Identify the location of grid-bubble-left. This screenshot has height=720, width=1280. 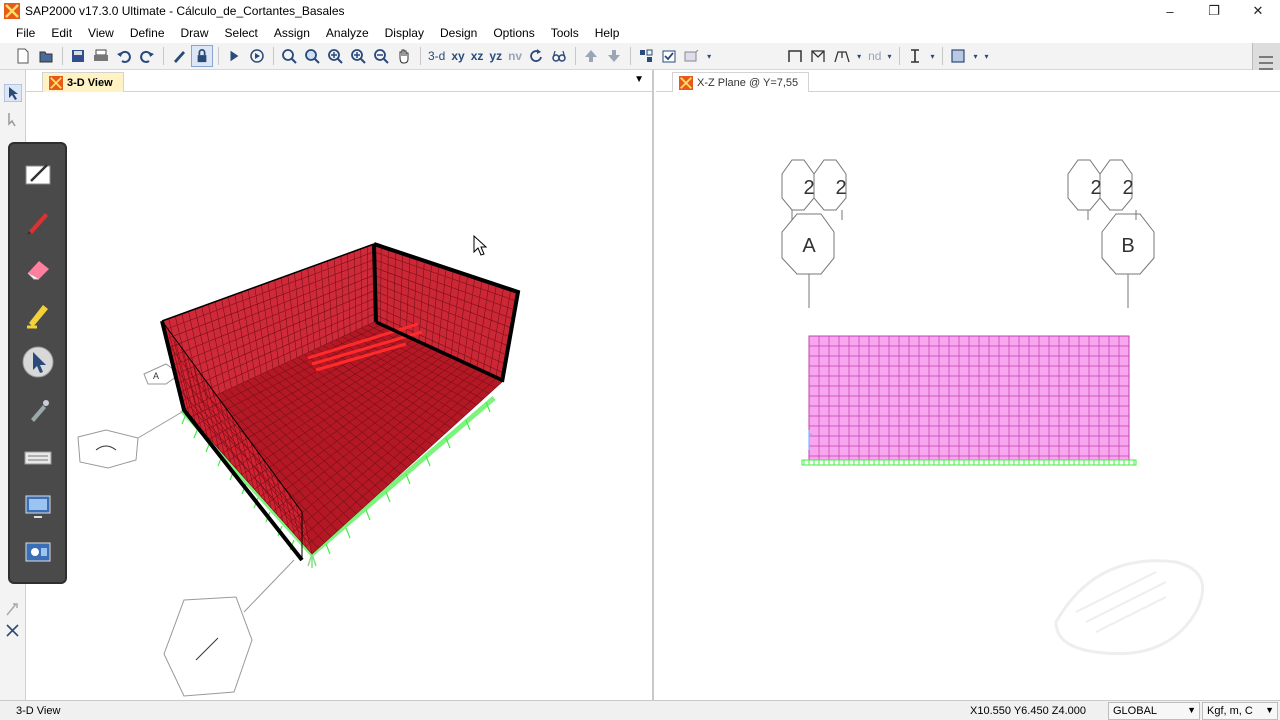
(130, 440).